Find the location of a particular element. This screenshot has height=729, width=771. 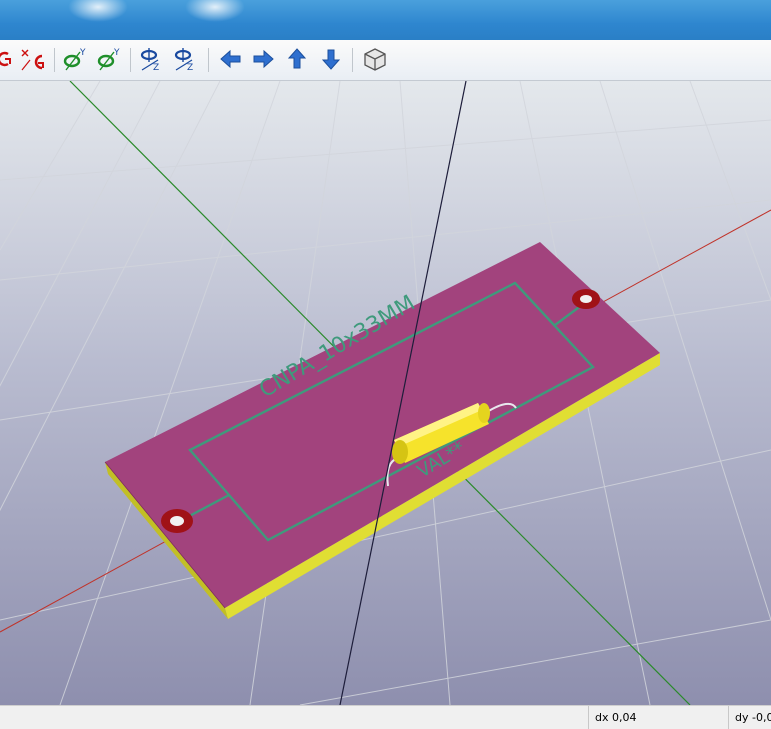

toolbar: Y Y Z Z is located at coordinates (385, 60).